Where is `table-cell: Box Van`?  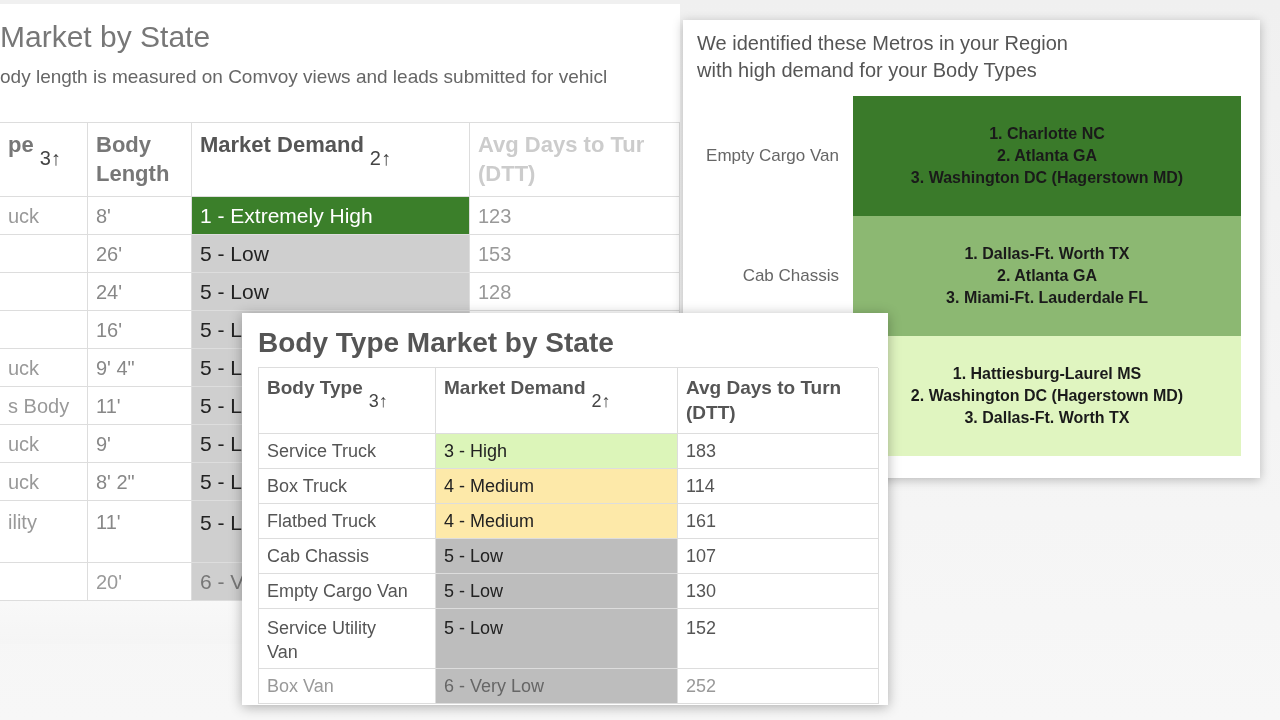 table-cell: Box Van is located at coordinates (347, 687).